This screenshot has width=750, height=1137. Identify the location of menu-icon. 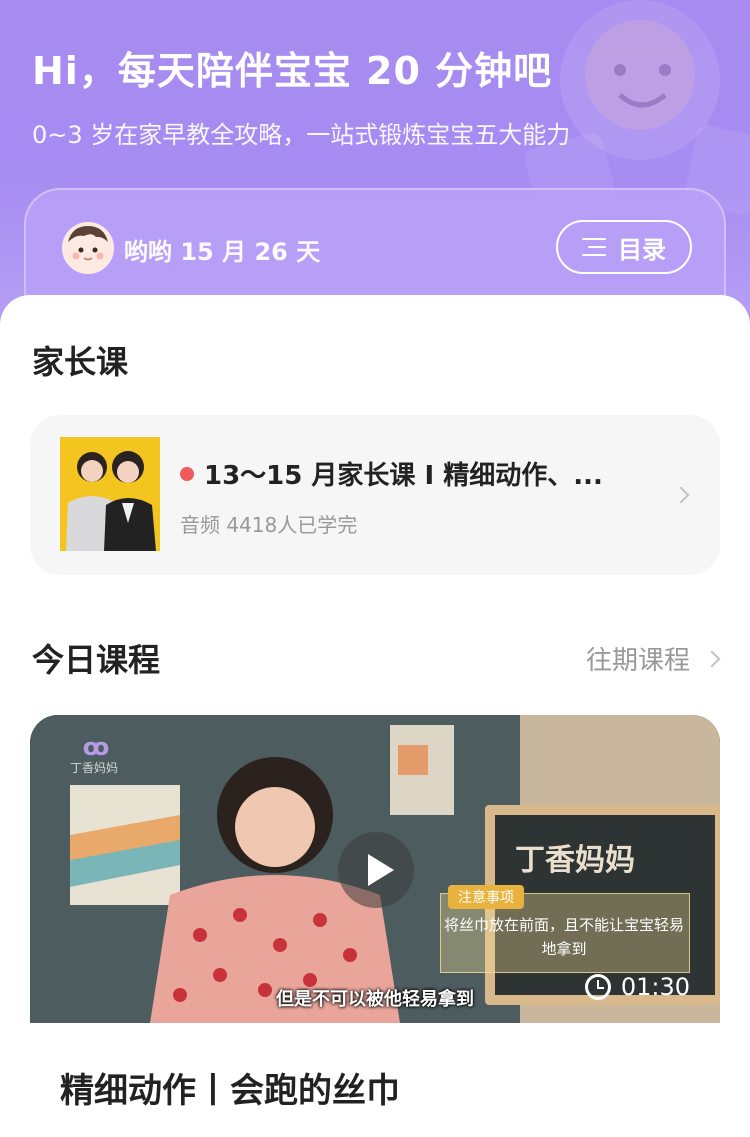
(594, 247).